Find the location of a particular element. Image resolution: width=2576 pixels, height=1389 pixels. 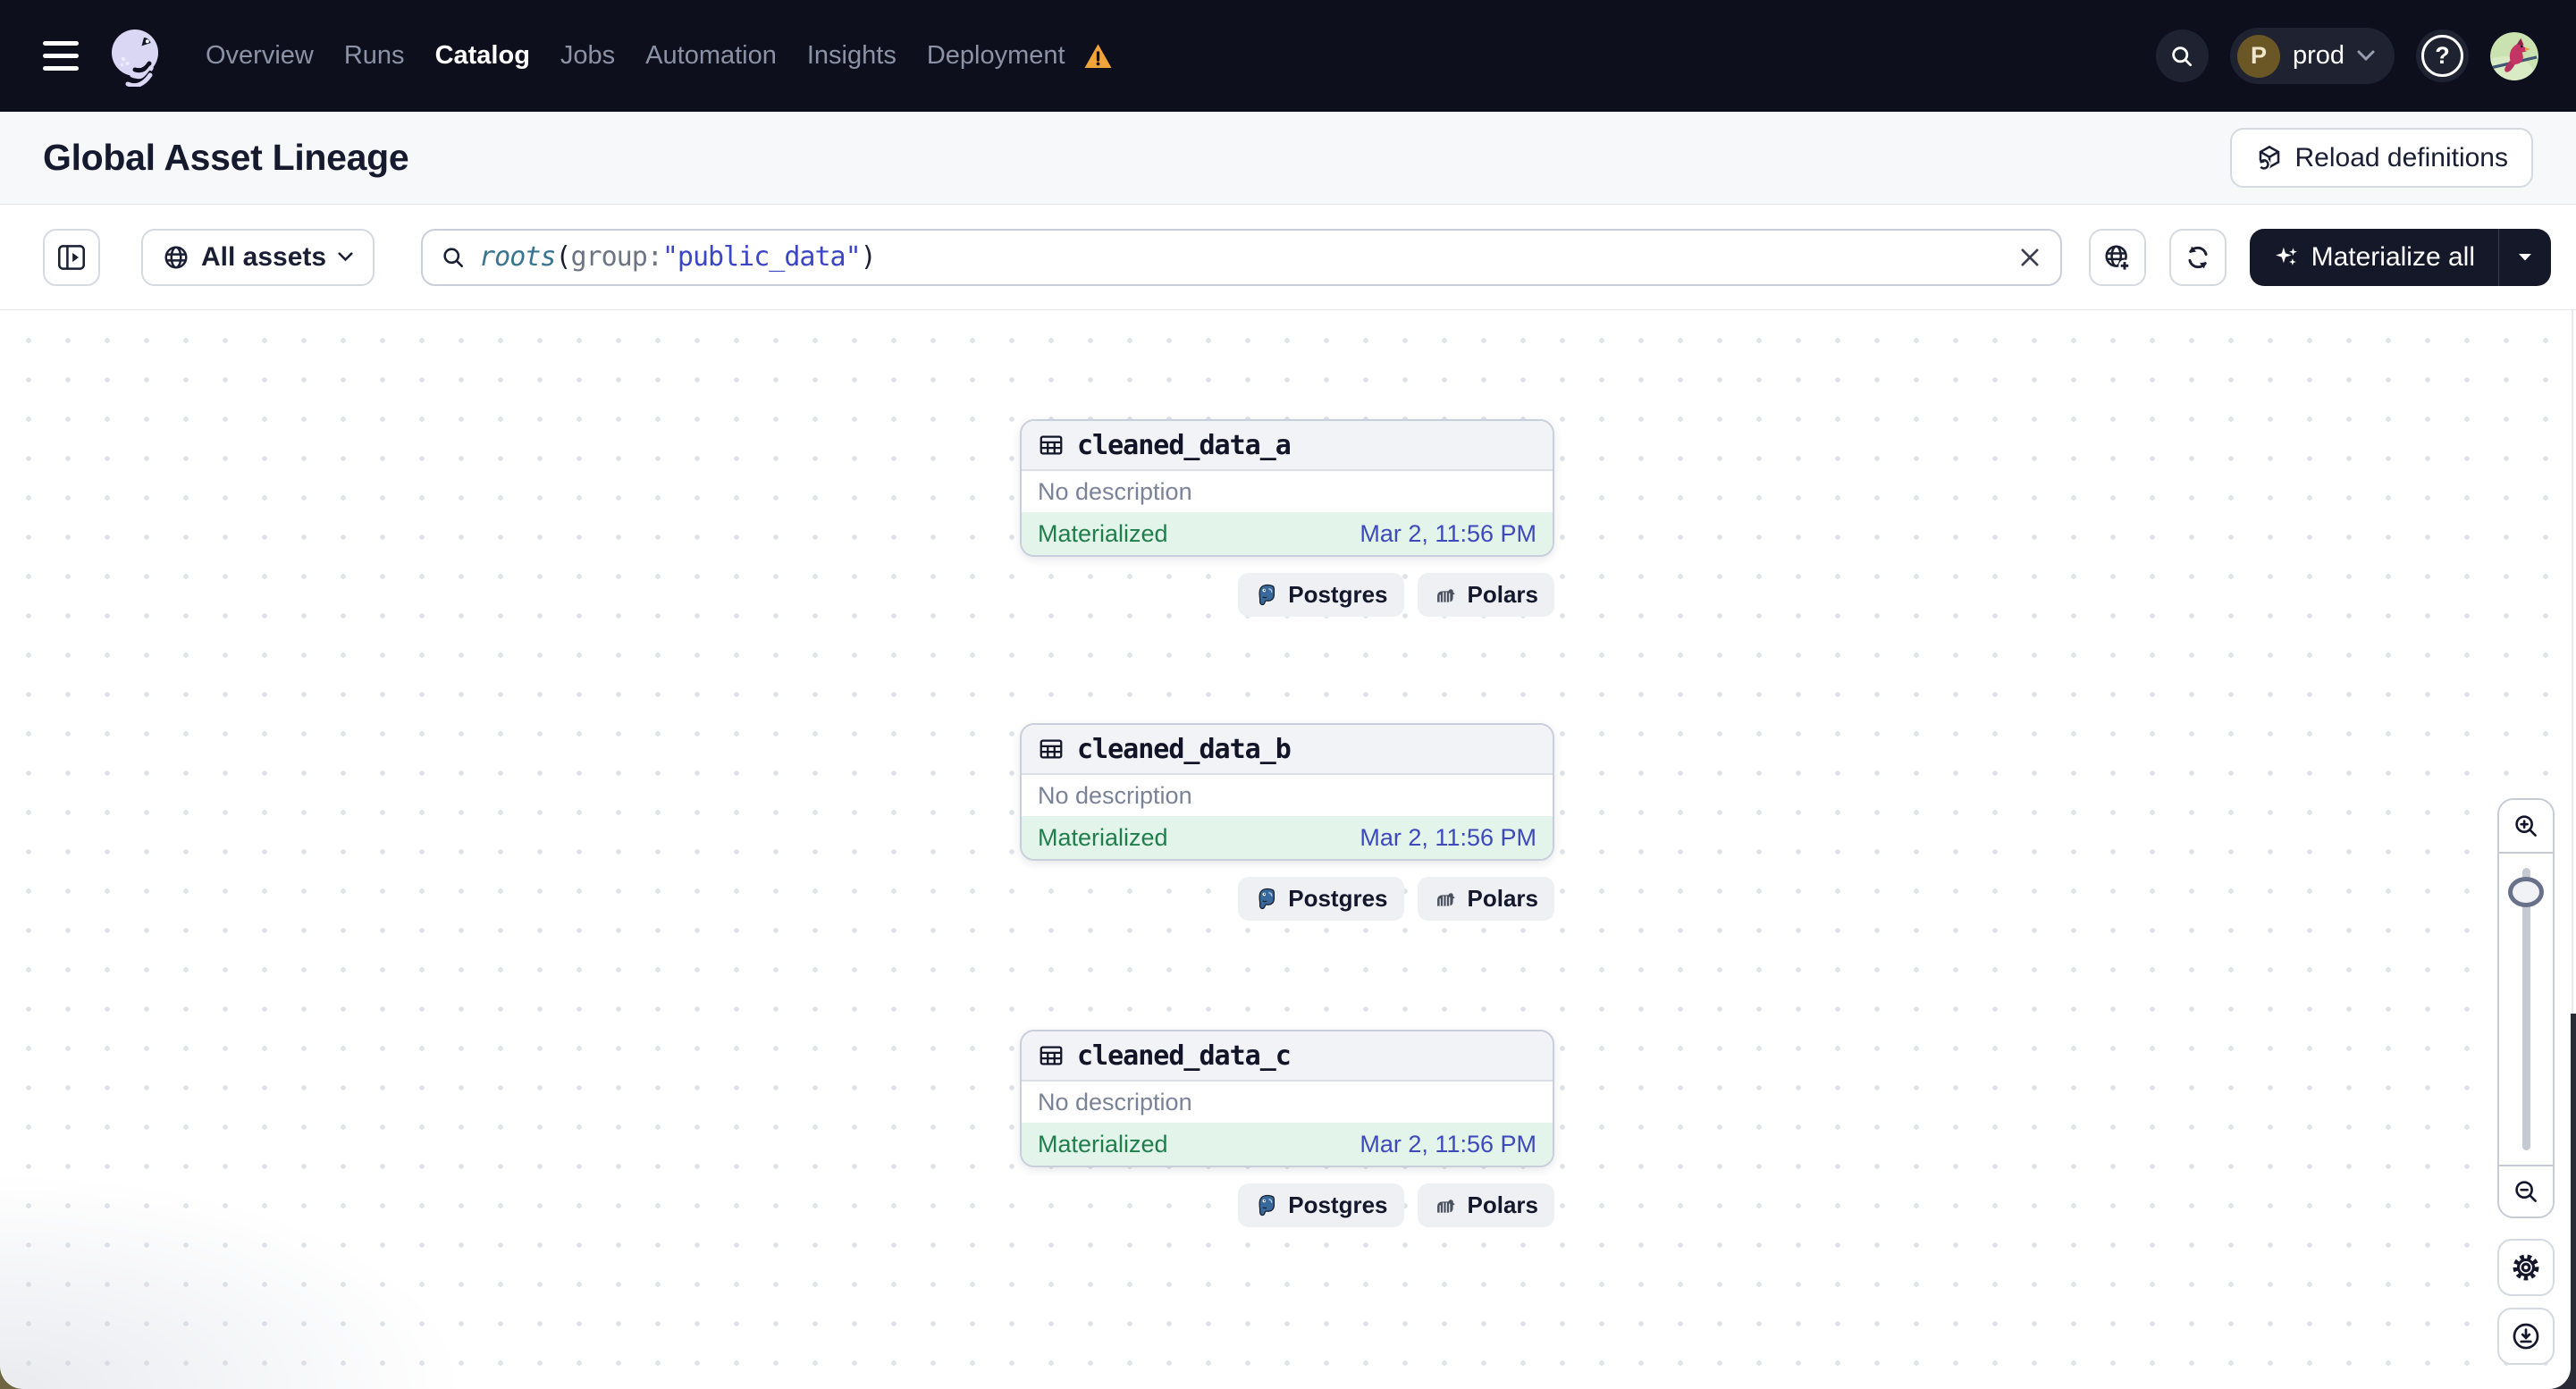

dagster-logo-icon is located at coordinates (136, 56).